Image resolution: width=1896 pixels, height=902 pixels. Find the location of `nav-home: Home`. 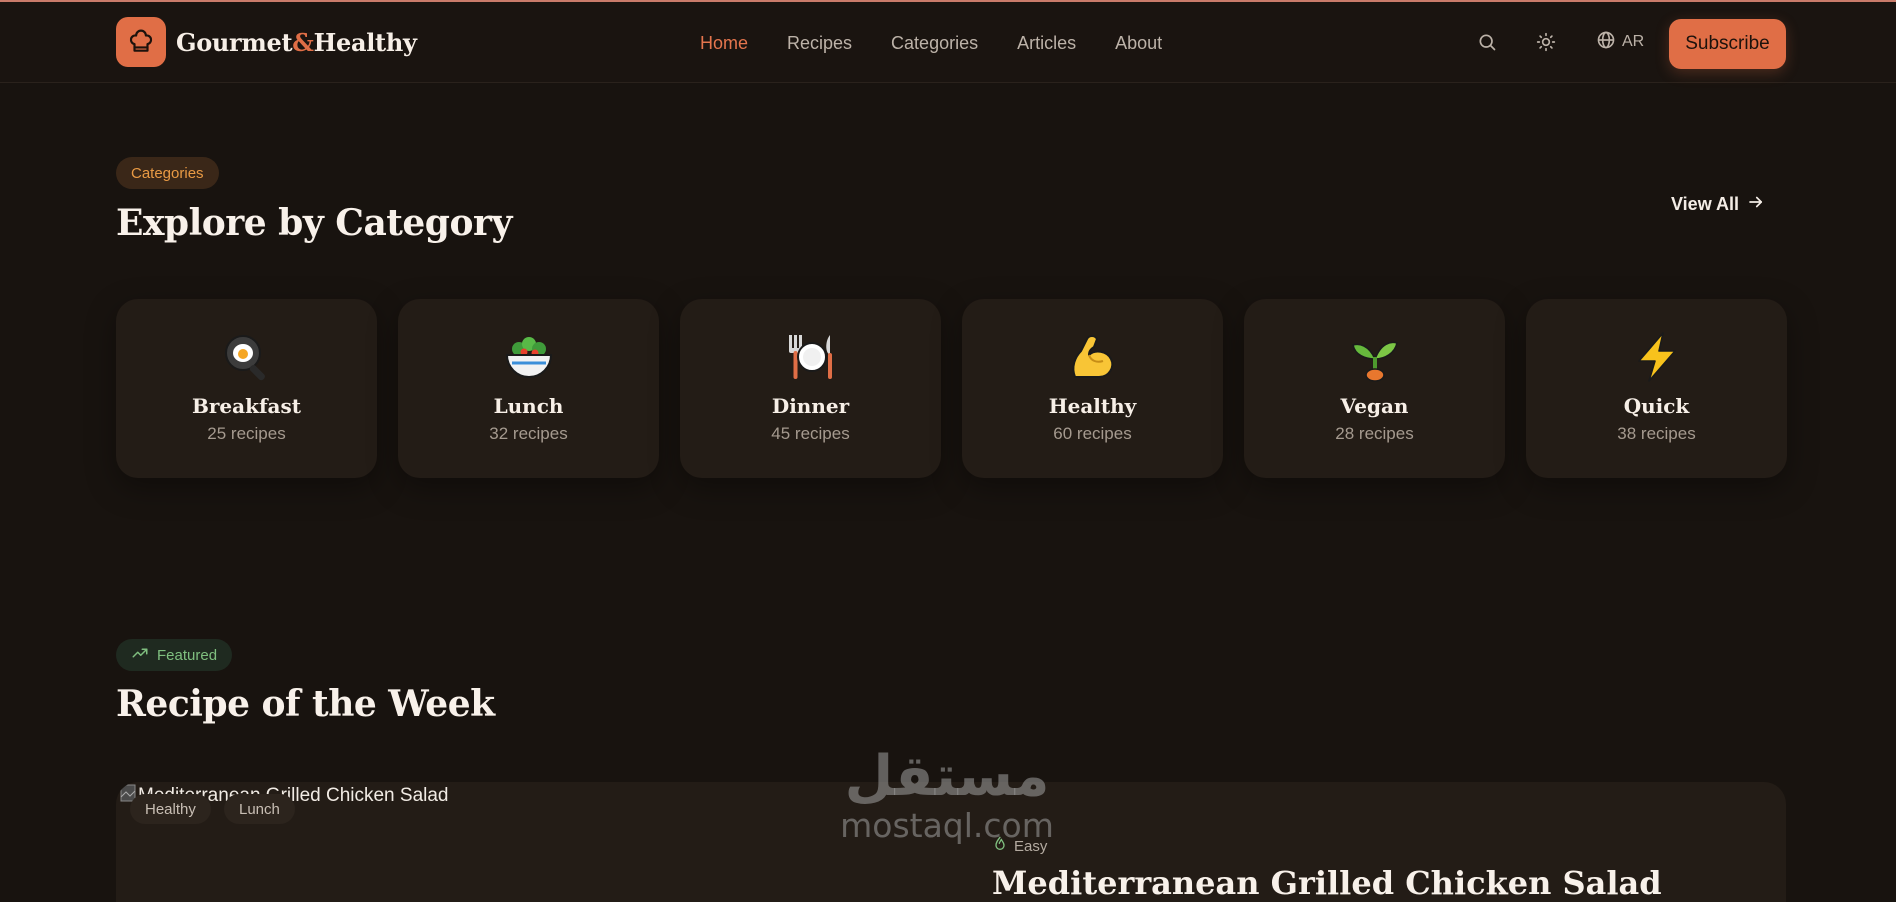

nav-home: Home is located at coordinates (724, 43).